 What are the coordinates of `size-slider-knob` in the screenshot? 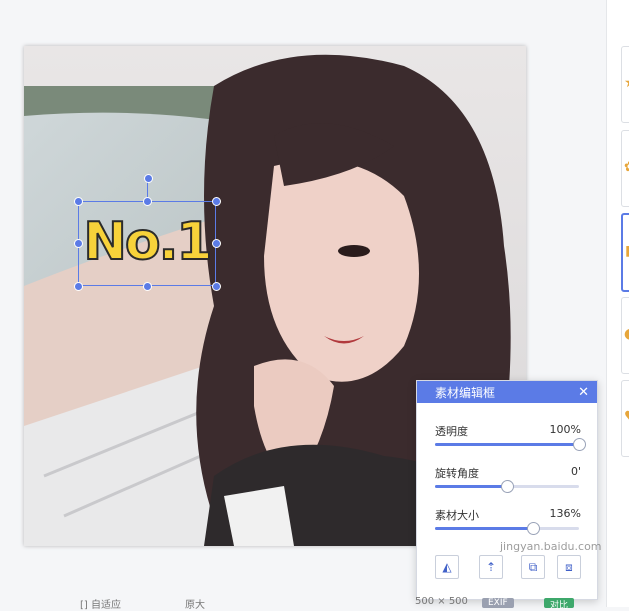 It's located at (533, 528).